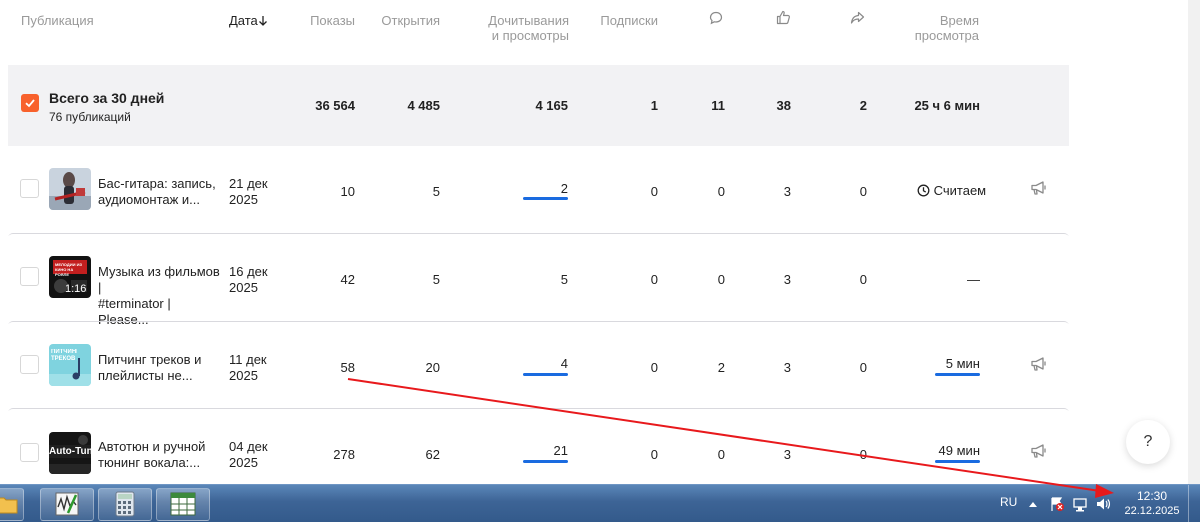 The height and width of the screenshot is (522, 1200). Describe the element at coordinates (70, 277) in the screenshot. I see `publication-thumbnail: МЕЛОДИИ ИЗ КИНО НА РОЯЛЕ 1:16` at that location.